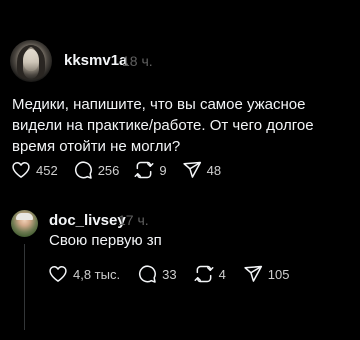 The width and height of the screenshot is (360, 340). I want to click on post-username: kksmv1a, so click(95, 60).